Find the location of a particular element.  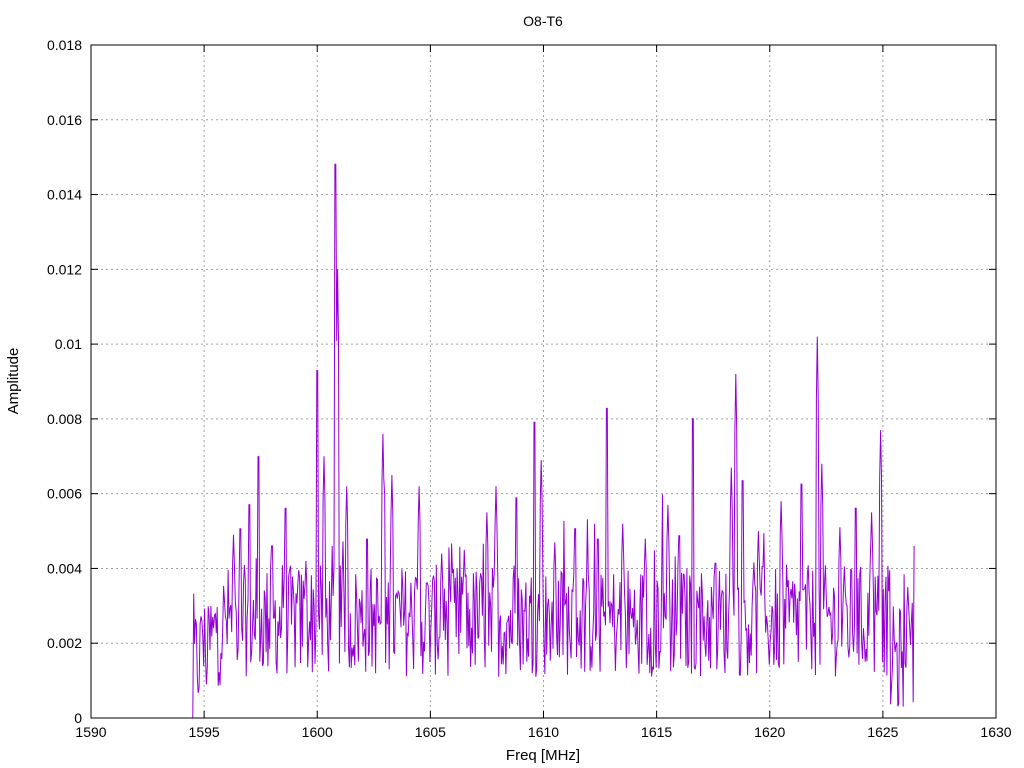

x-tick-label: 1615 is located at coordinates (656, 732).